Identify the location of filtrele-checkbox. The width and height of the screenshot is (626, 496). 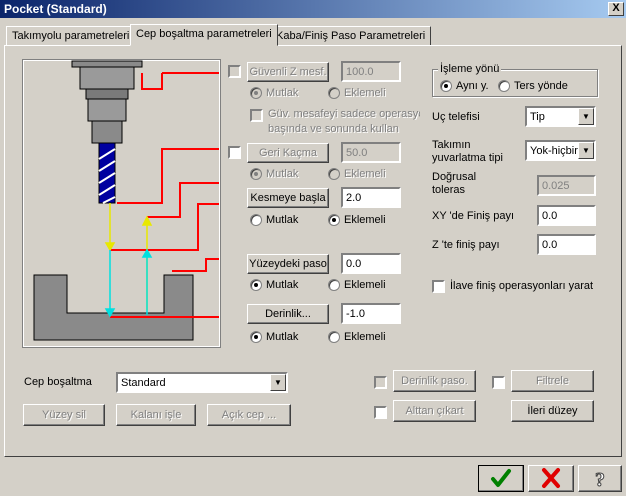
(498, 382).